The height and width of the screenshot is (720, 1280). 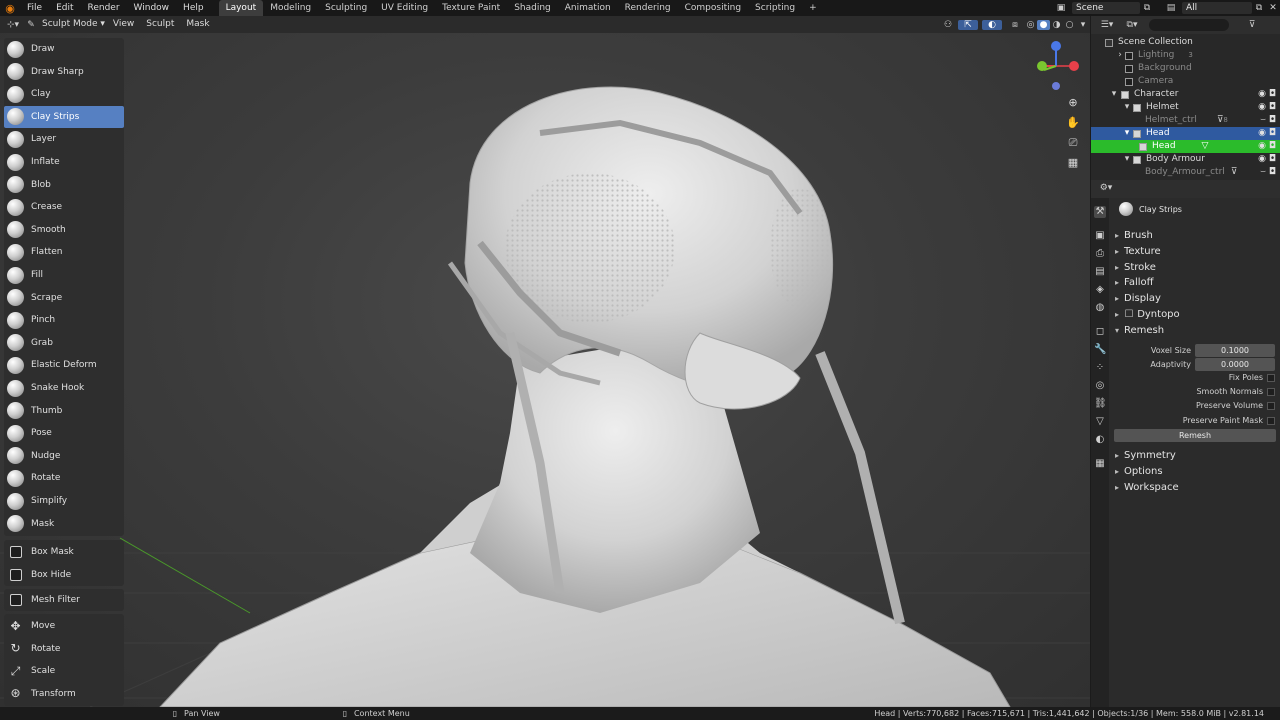 I want to click on tool-nudge: Nudge, so click(x=64, y=456).